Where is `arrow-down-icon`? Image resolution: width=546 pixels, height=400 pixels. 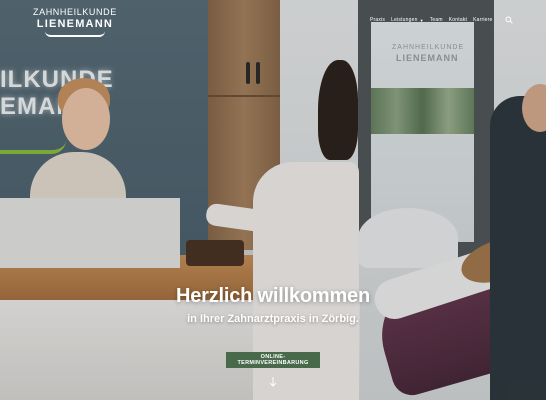
arrow-down-icon is located at coordinates (273, 382).